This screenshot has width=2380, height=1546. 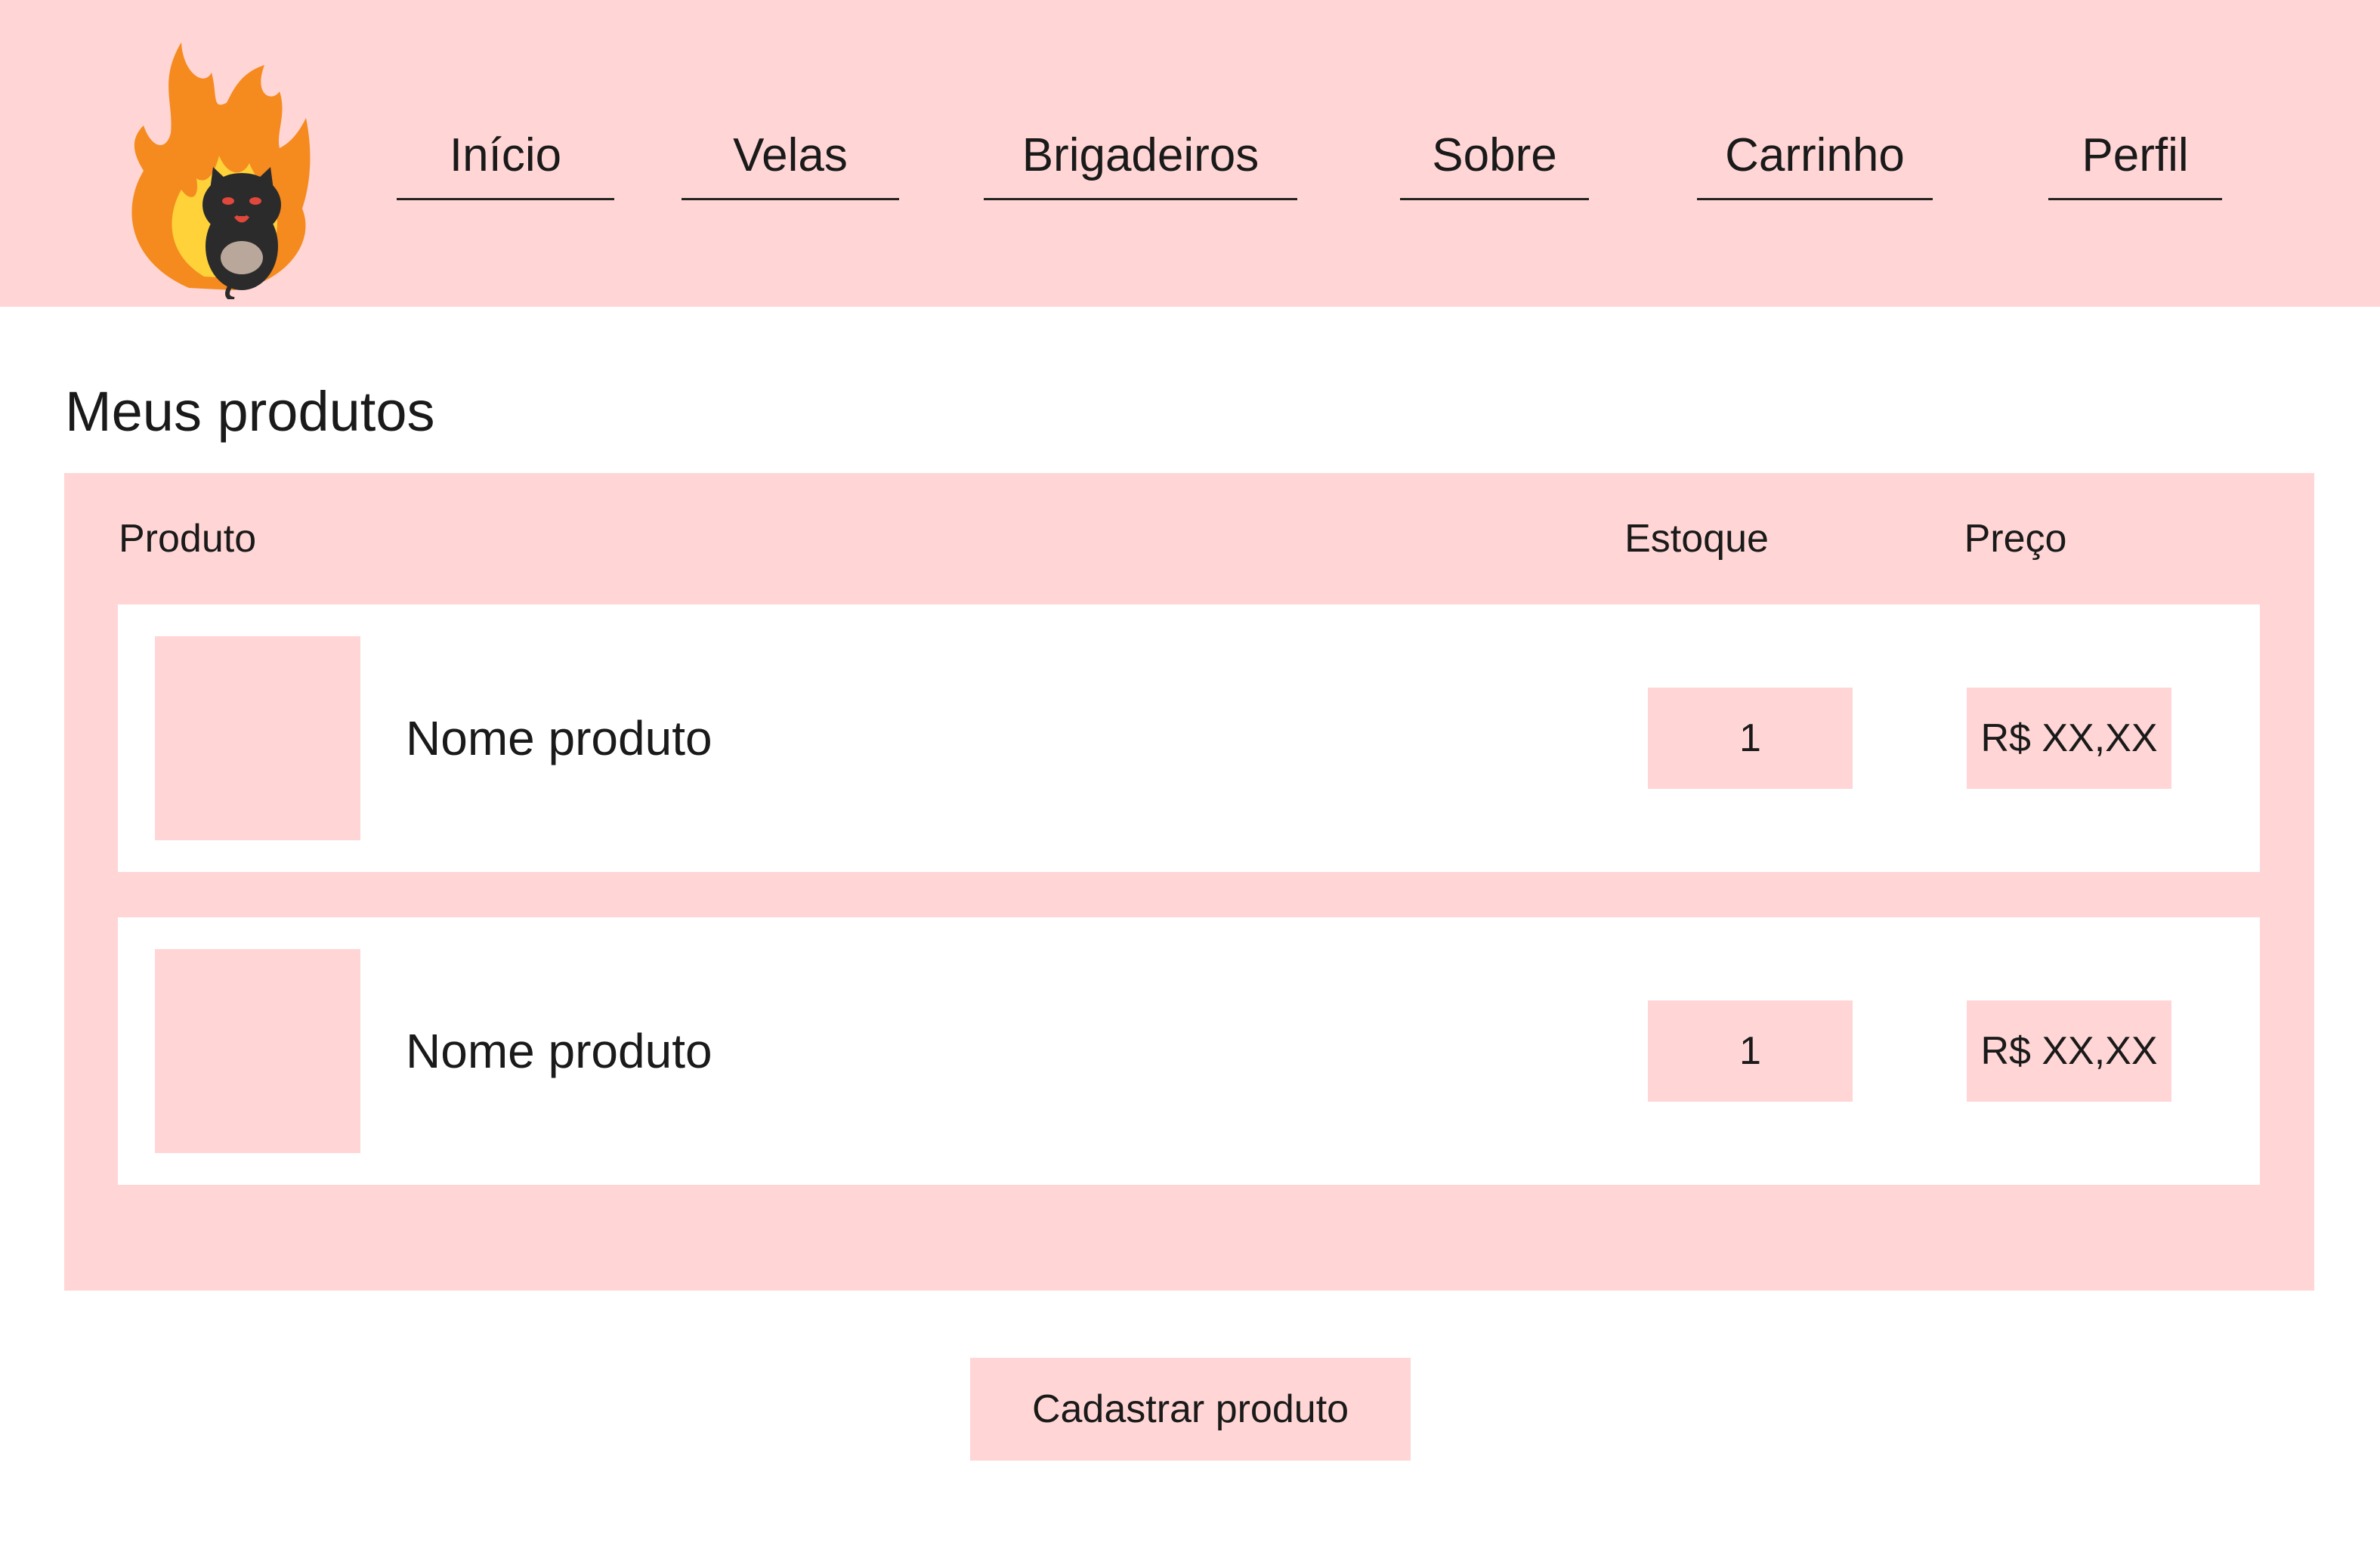 I want to click on nav-link-brigadeiros: Brigadeiros, so click(x=1140, y=157).